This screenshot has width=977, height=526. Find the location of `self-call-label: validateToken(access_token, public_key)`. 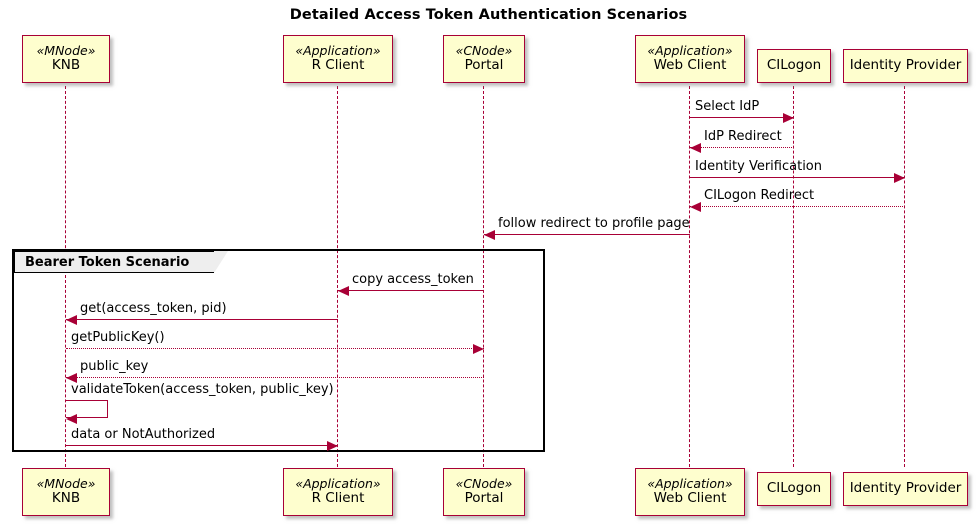

self-call-label: validateToken(access_token, public_key) is located at coordinates (202, 389).